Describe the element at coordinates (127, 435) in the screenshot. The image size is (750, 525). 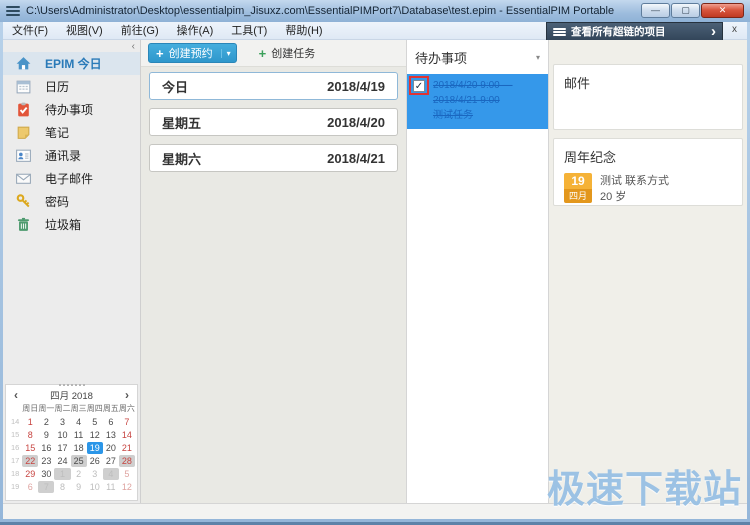
I see `calendar-day: 14` at that location.